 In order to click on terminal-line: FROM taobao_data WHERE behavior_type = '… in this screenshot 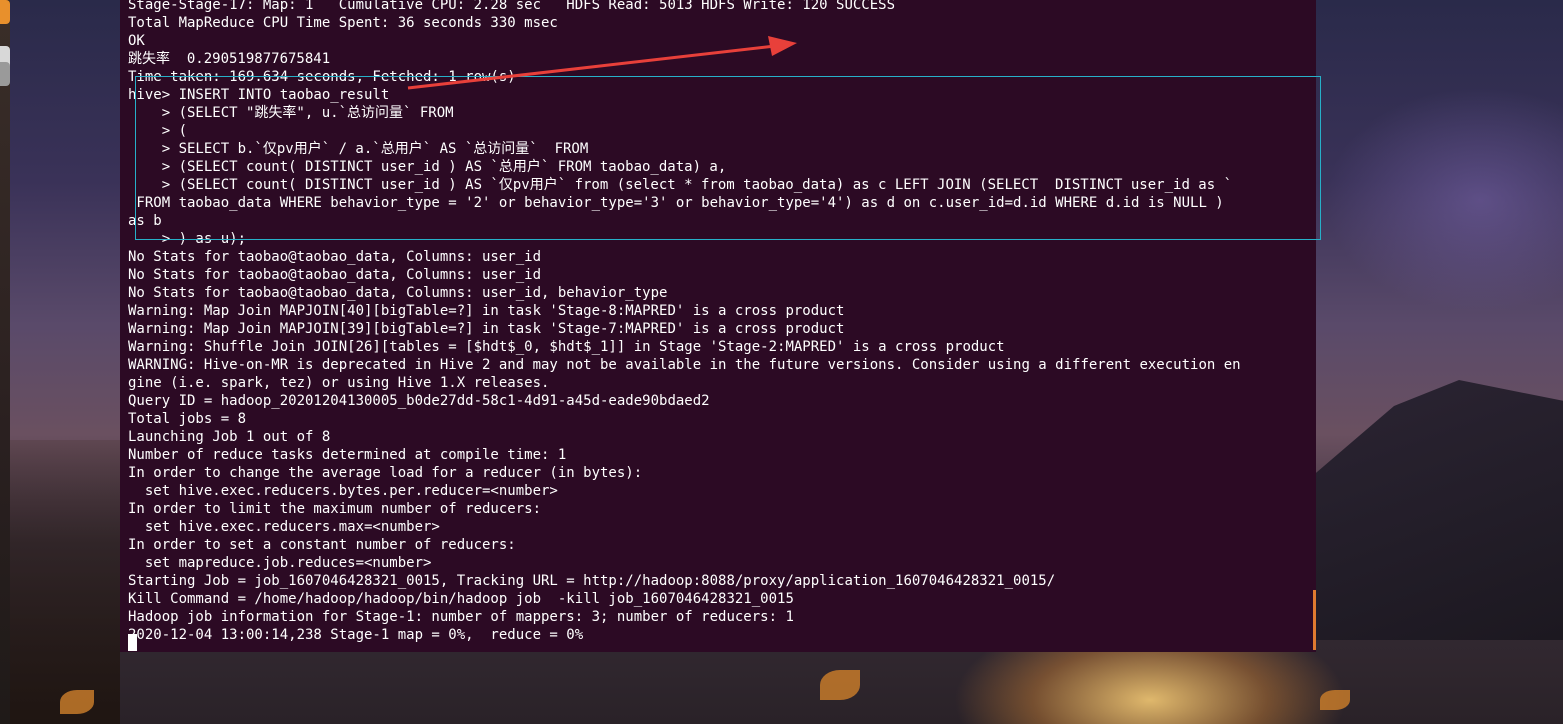, I will do `click(676, 203)`.